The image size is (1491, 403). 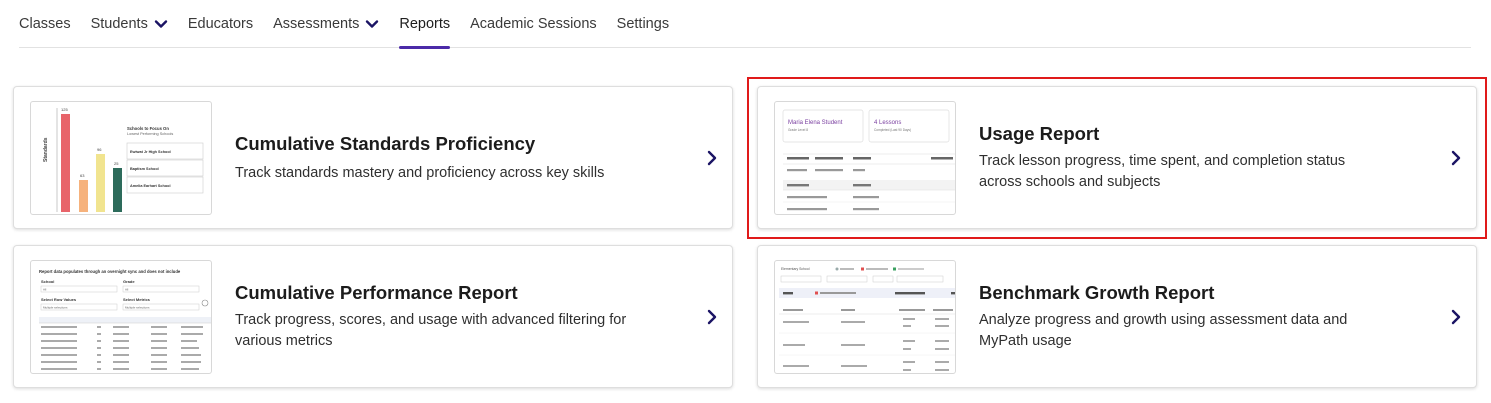 What do you see at coordinates (385, 143) in the screenshot?
I see `card-title: Cumulative Standards Proficiency` at bounding box center [385, 143].